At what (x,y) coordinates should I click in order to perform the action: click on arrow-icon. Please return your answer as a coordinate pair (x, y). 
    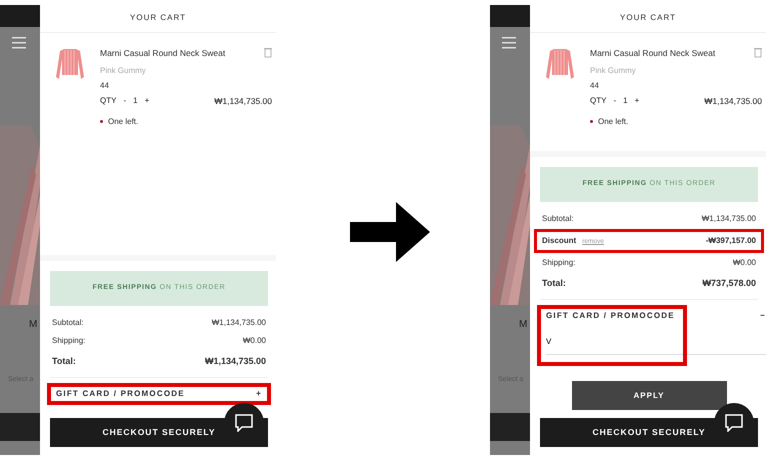
    Looking at the image, I should click on (390, 232).